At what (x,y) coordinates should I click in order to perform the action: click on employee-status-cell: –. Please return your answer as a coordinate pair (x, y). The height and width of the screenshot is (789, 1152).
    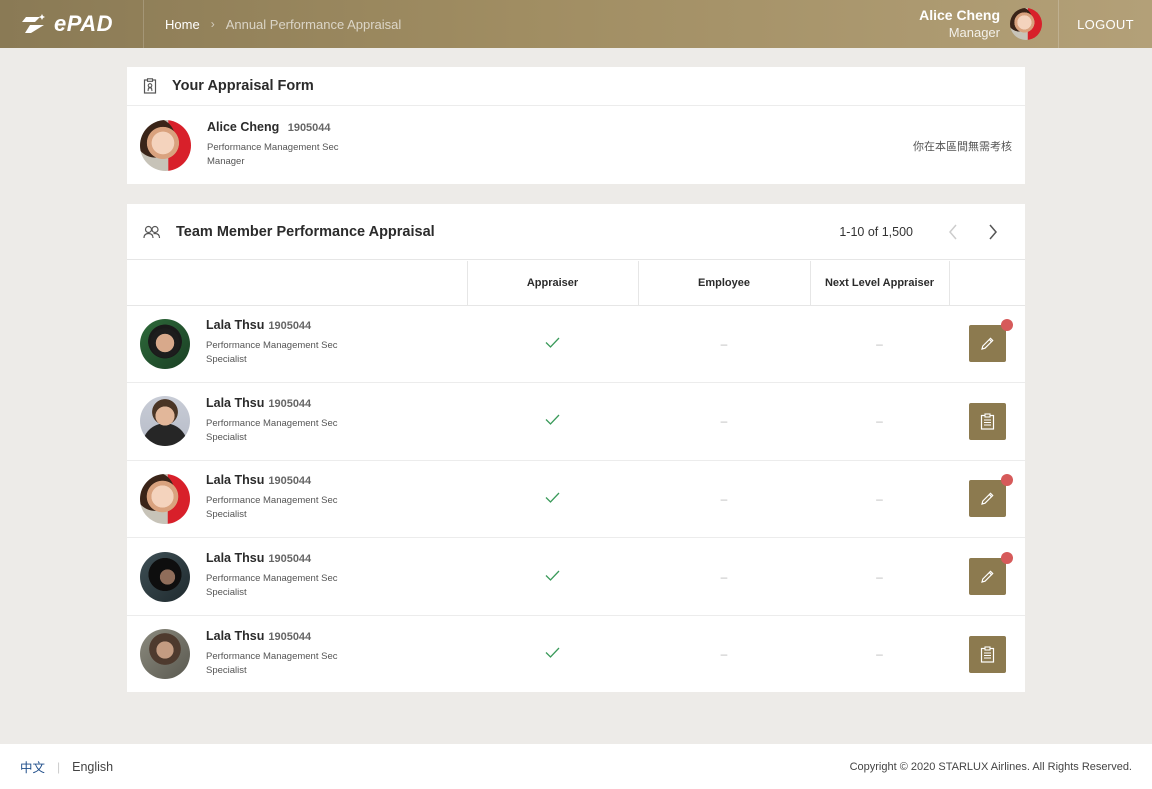
    Looking at the image, I should click on (724, 499).